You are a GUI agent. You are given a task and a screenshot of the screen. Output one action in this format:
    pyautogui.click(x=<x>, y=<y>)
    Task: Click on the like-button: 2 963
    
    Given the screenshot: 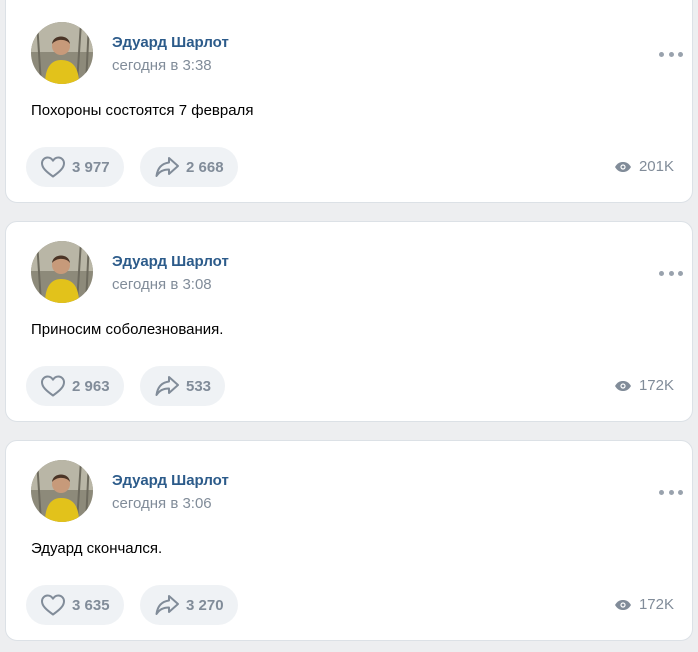 What is the action you would take?
    pyautogui.click(x=75, y=386)
    